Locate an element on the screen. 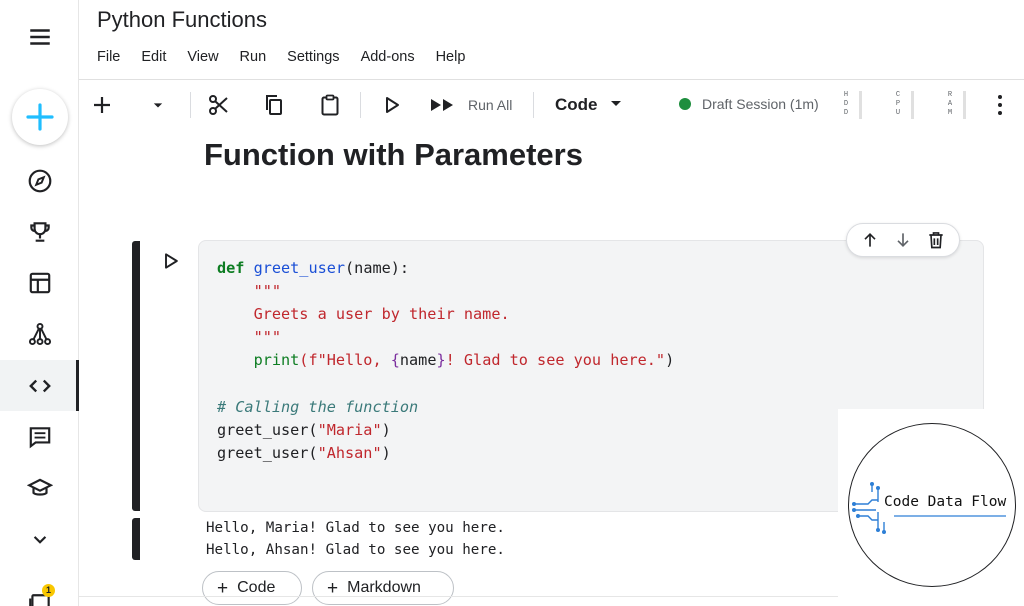 This screenshot has width=1024, height=606. code-icon is located at coordinates (40, 386).